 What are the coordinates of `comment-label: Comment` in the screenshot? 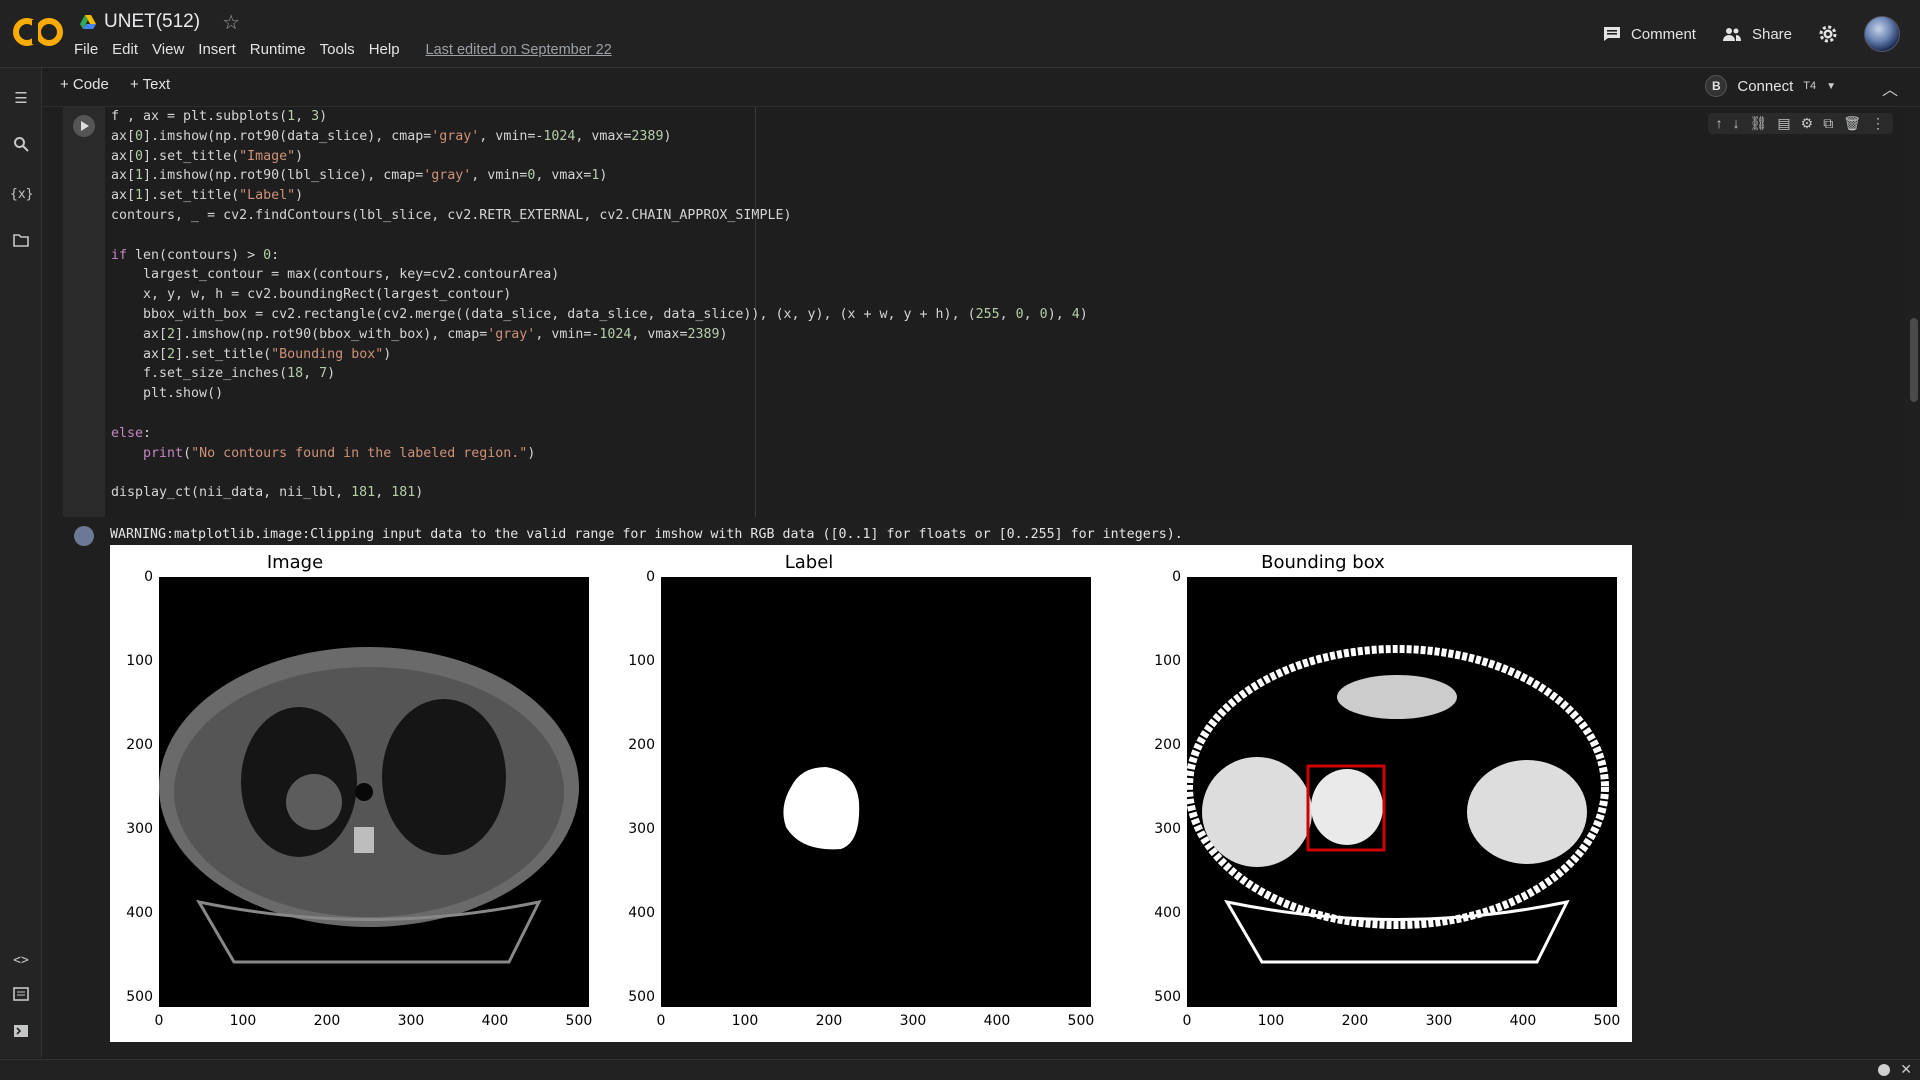 It's located at (1663, 34).